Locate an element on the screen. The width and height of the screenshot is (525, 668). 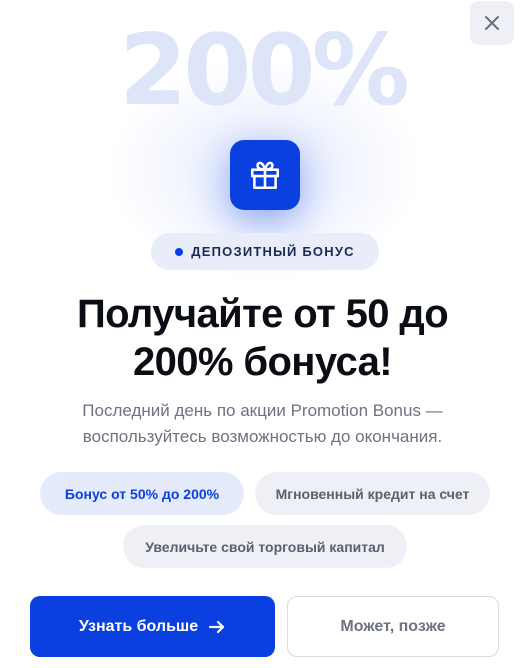
feature-chip-instant-credit: Мгновенный кредит на счет is located at coordinates (372, 493).